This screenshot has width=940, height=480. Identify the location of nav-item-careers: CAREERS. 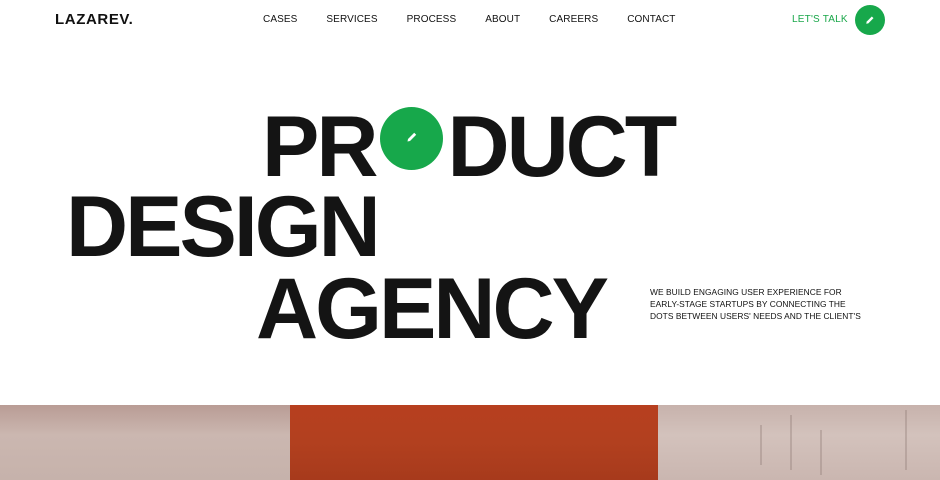
(573, 19).